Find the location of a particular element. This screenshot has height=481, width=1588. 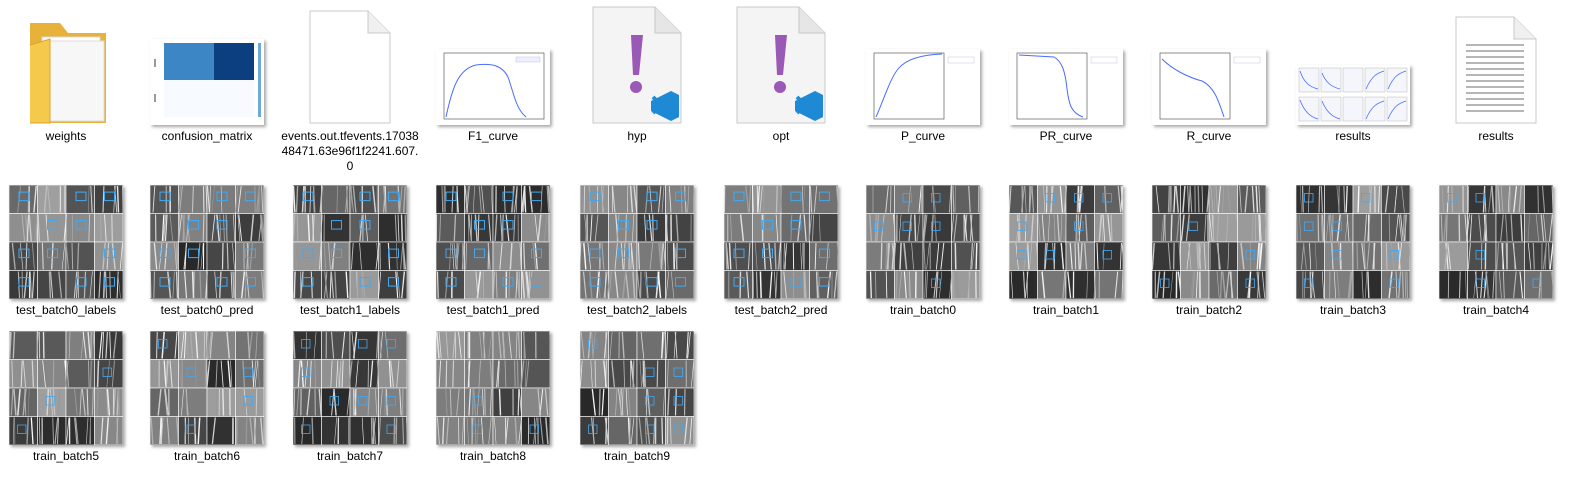

file-item-train-batch7: train_batch7 is located at coordinates (350, 398).